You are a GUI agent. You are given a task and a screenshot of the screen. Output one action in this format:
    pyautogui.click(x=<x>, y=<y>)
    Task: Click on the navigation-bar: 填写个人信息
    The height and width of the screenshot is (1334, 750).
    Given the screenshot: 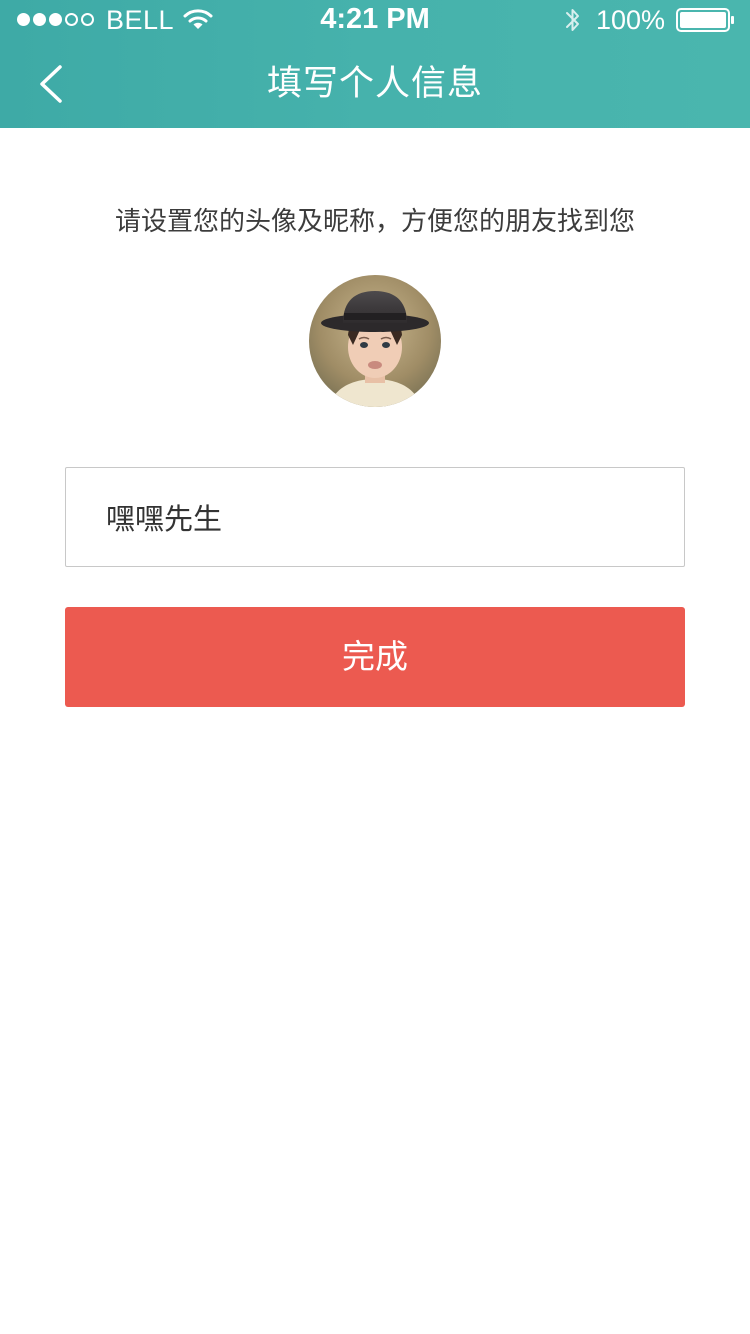 What is the action you would take?
    pyautogui.click(x=375, y=84)
    